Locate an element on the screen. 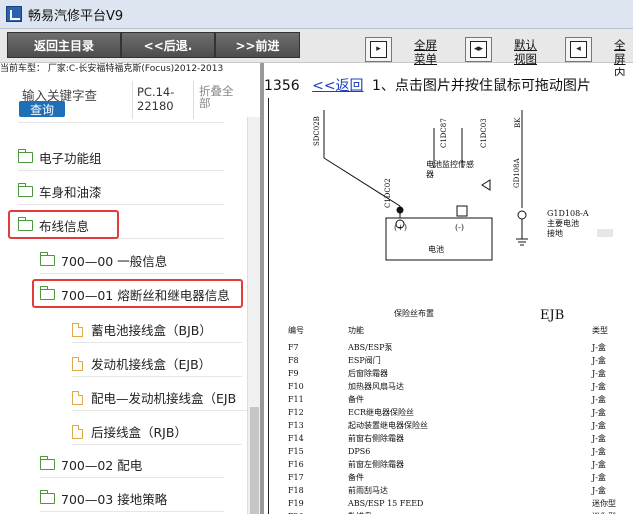  fuse-function: ABS/ESP 15 FEED is located at coordinates (386, 503).